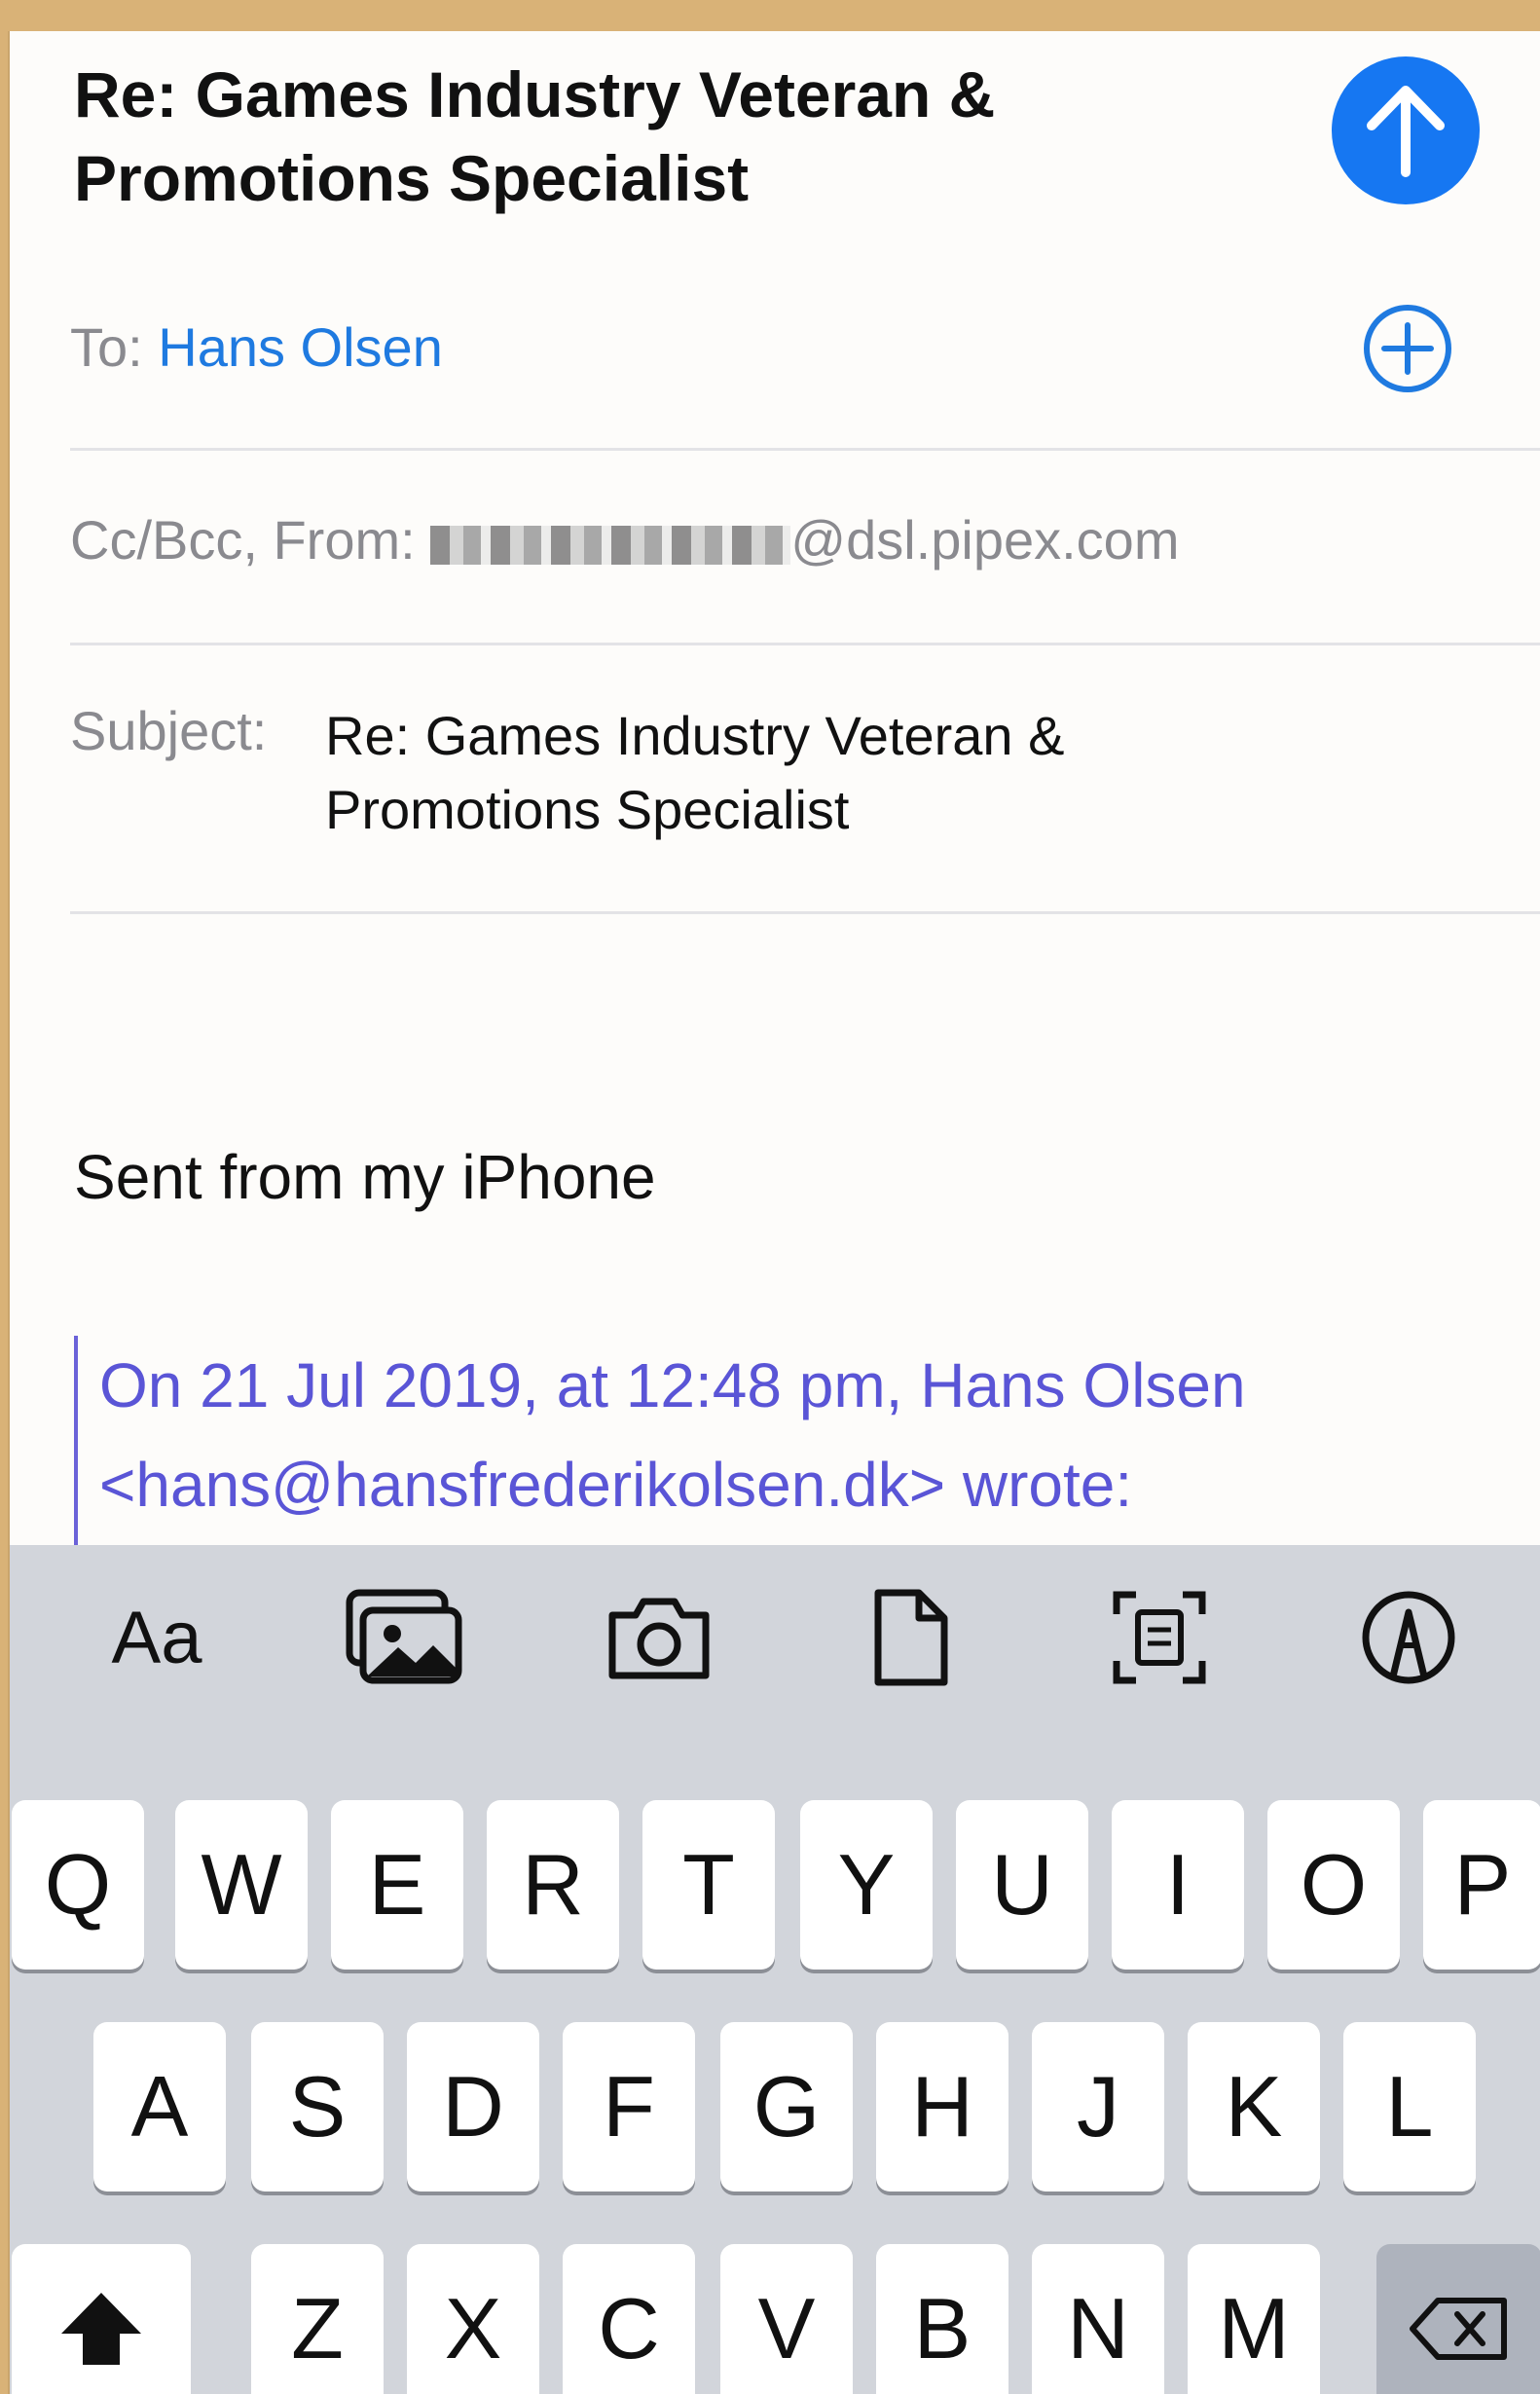 The image size is (1540, 2394). I want to click on document-icon, so click(911, 1637).